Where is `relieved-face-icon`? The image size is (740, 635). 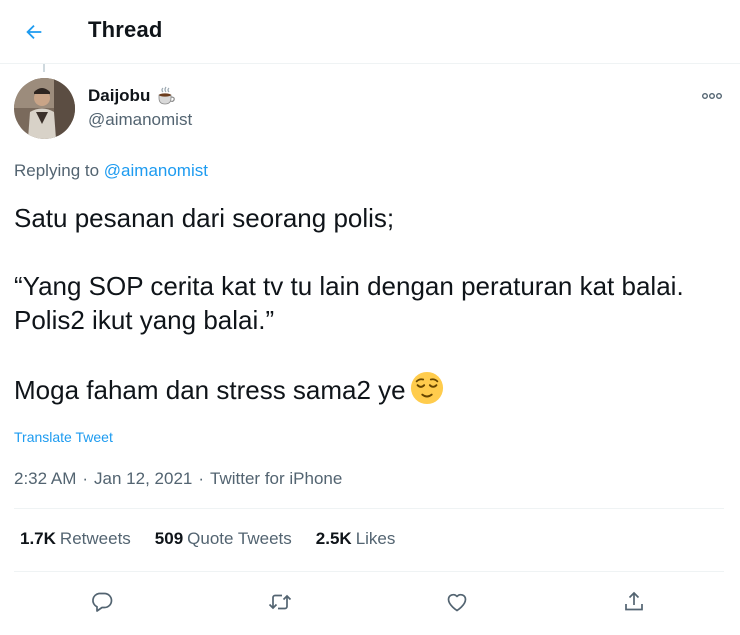
relieved-face-icon is located at coordinates (426, 388).